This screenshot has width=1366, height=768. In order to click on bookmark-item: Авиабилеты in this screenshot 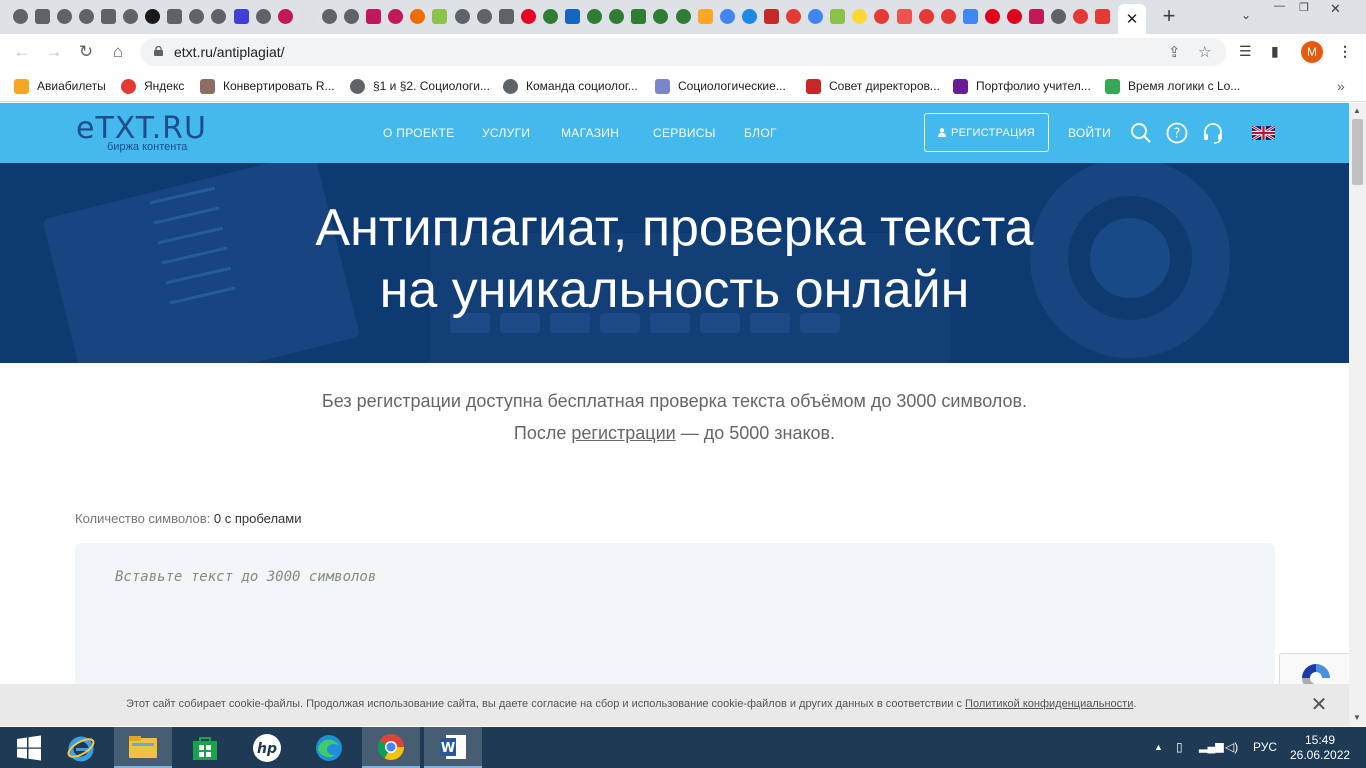, I will do `click(60, 86)`.